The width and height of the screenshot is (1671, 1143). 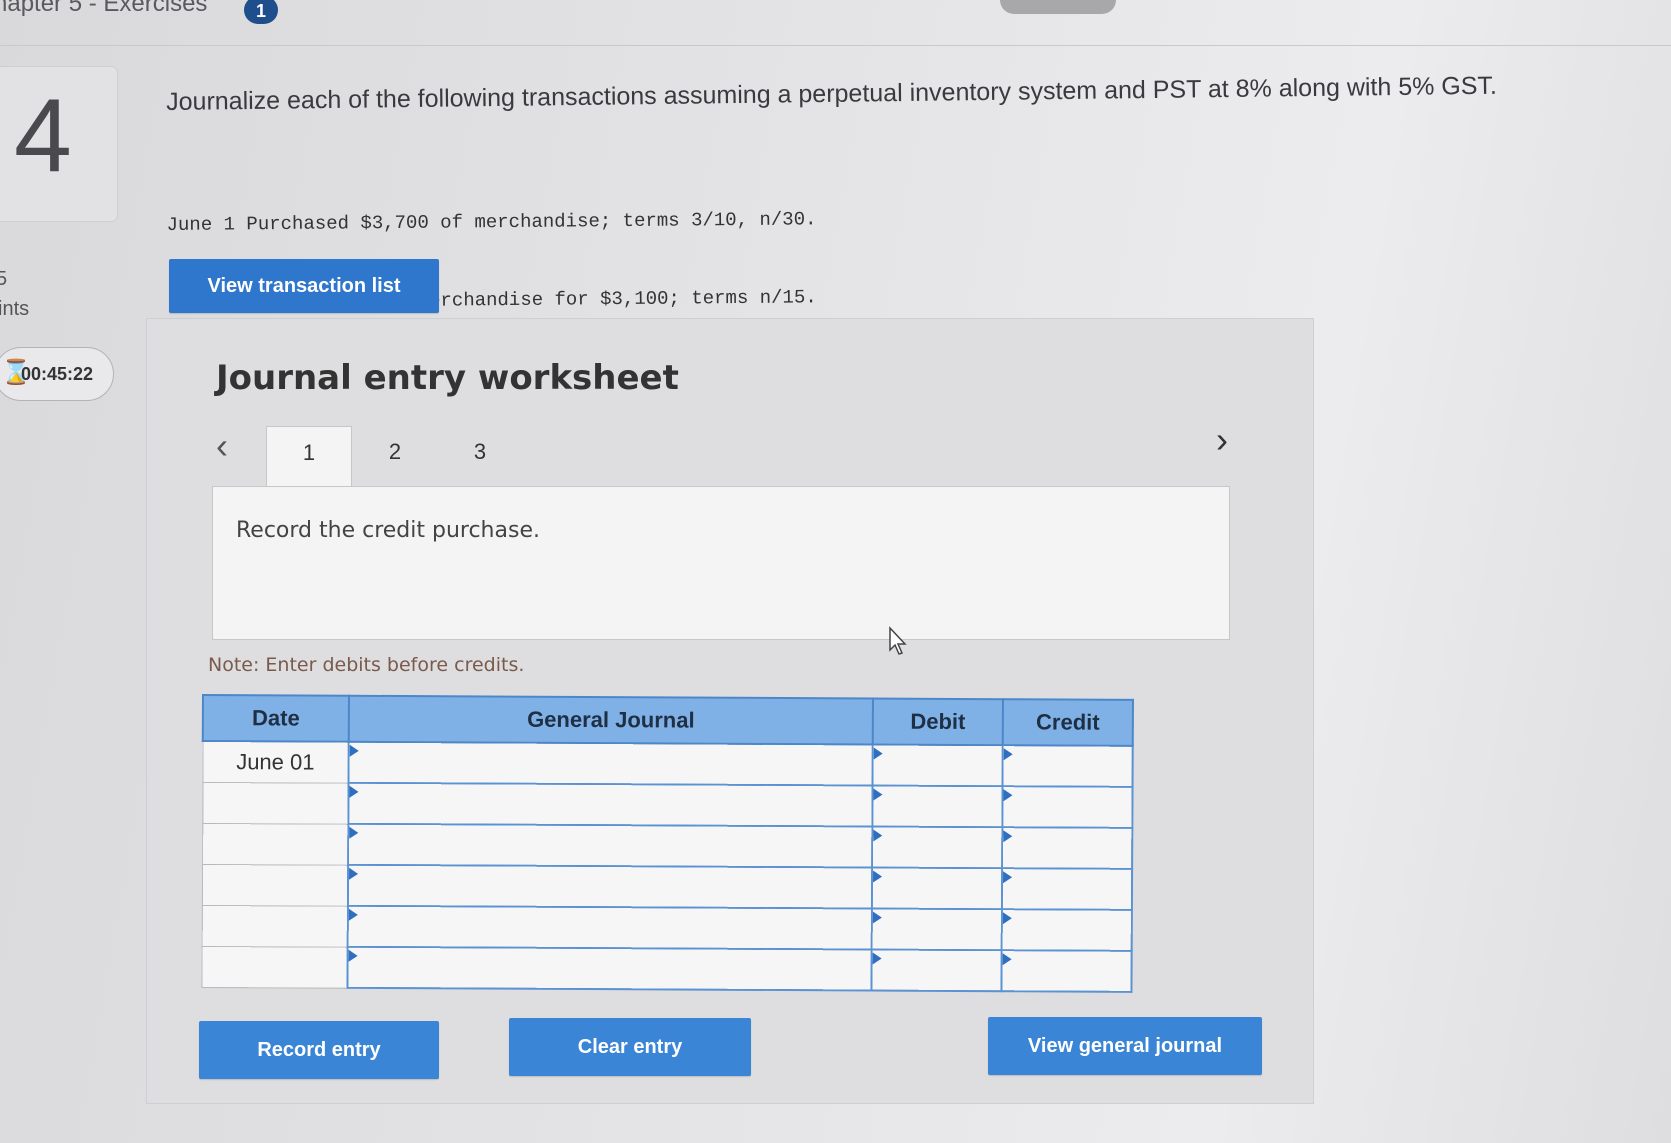 I want to click on clear-entry-button: Clear entry, so click(x=630, y=1047).